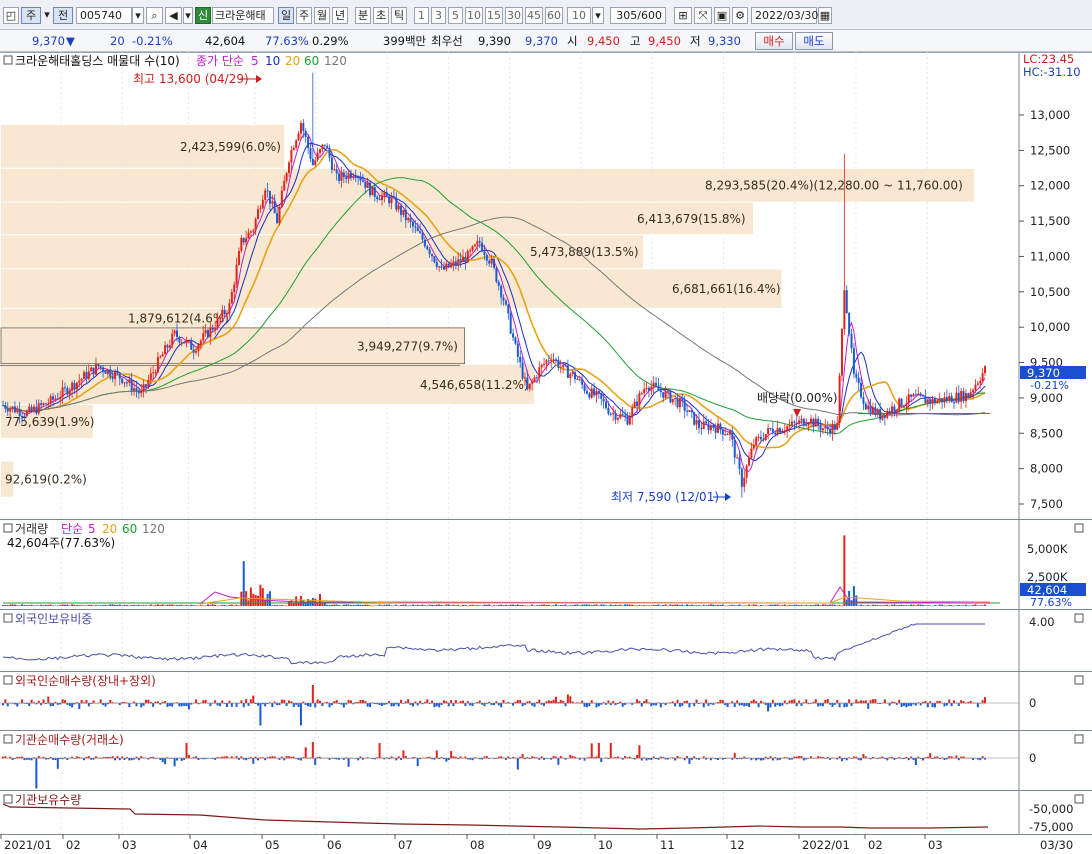  What do you see at coordinates (474, 15) in the screenshot?
I see `minute-10: 10` at bounding box center [474, 15].